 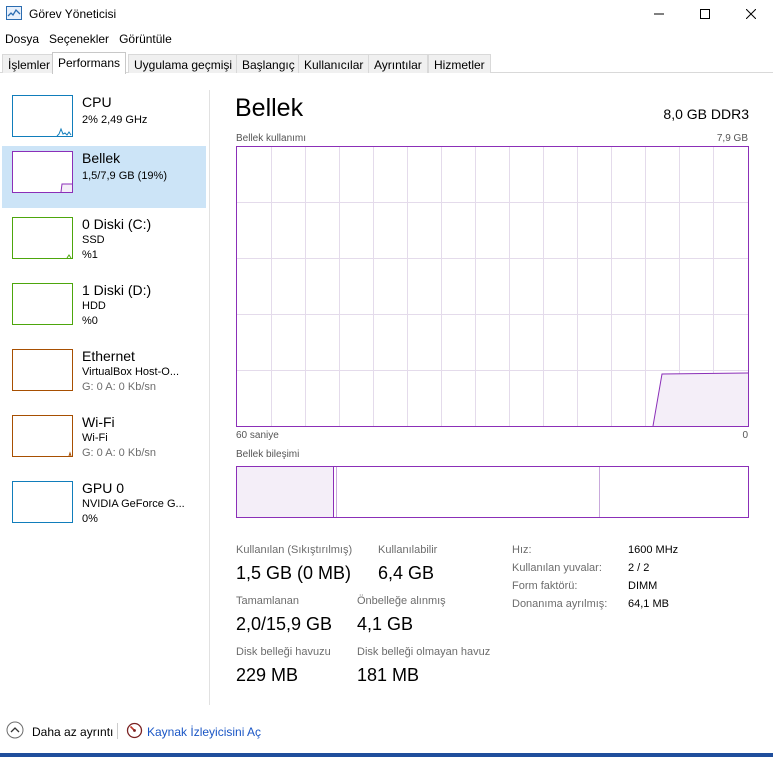 What do you see at coordinates (15, 730) in the screenshot?
I see `chevron-up-icon` at bounding box center [15, 730].